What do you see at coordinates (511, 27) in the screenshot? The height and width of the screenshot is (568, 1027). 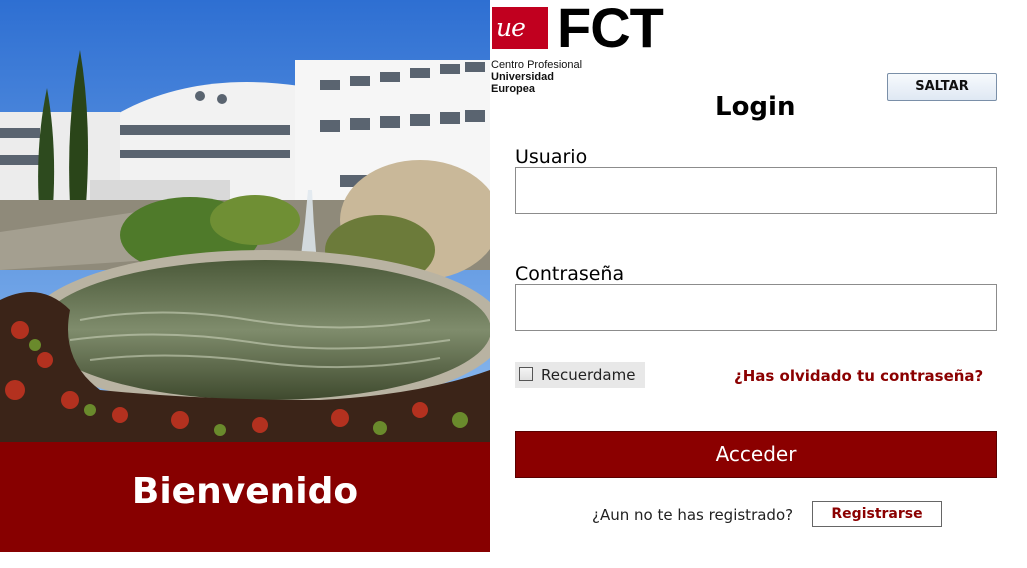 I see `logo-mark-text: ue` at bounding box center [511, 27].